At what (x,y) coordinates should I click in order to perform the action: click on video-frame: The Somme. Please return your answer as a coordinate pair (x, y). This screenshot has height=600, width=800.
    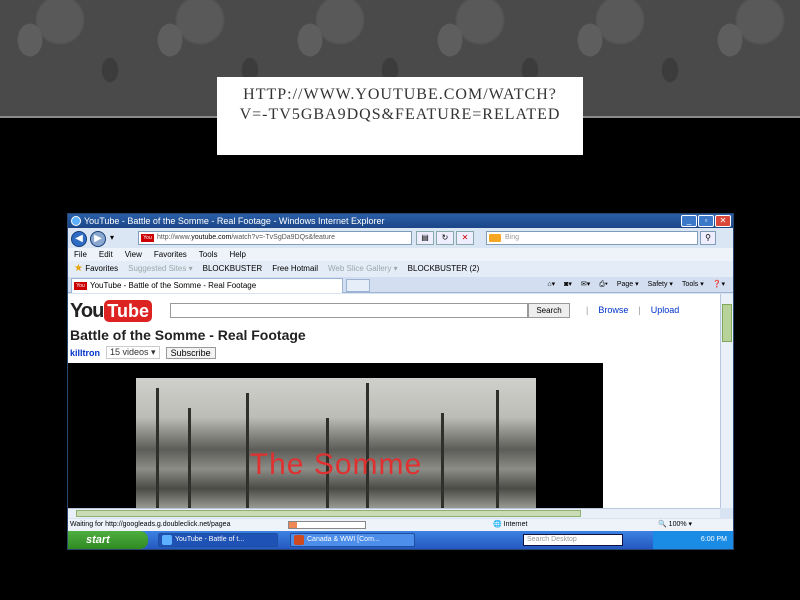
    Looking at the image, I should click on (336, 443).